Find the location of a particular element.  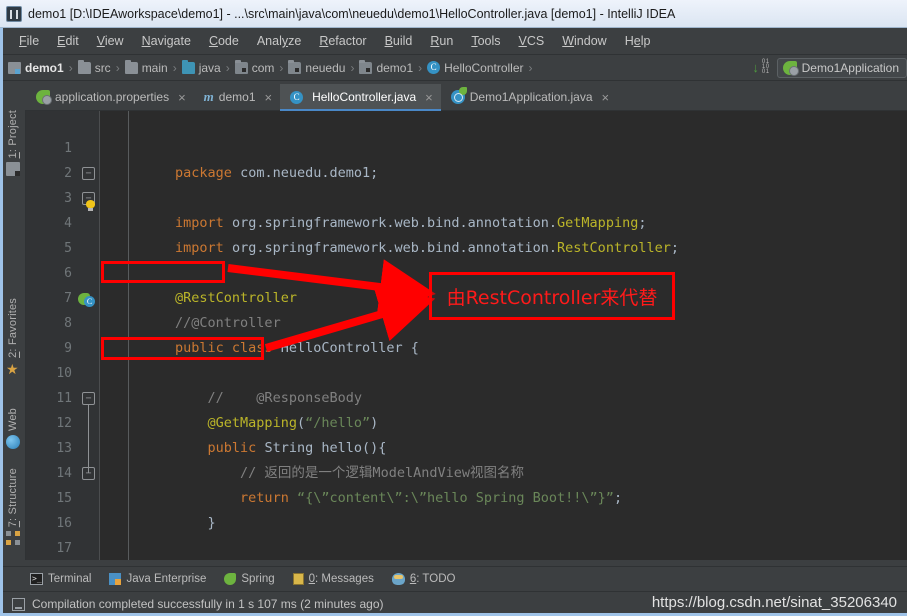

spring-boot-class-icon is located at coordinates (458, 95).